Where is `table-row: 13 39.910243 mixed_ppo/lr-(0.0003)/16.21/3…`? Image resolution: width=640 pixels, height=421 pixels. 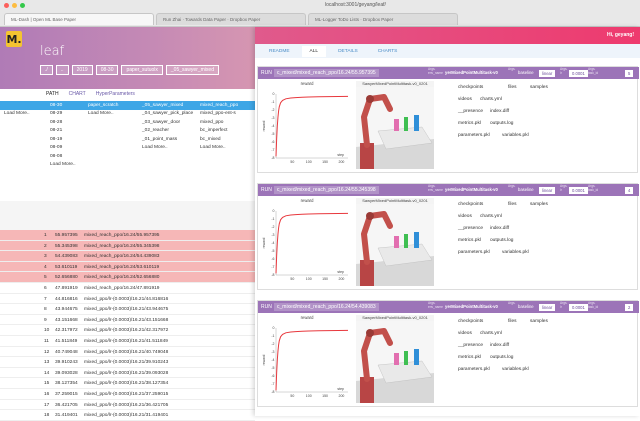
table-row: 13 39.910243 mixed_ppo/lr-(0.0003)/16.21/3… is located at coordinates (127, 362).